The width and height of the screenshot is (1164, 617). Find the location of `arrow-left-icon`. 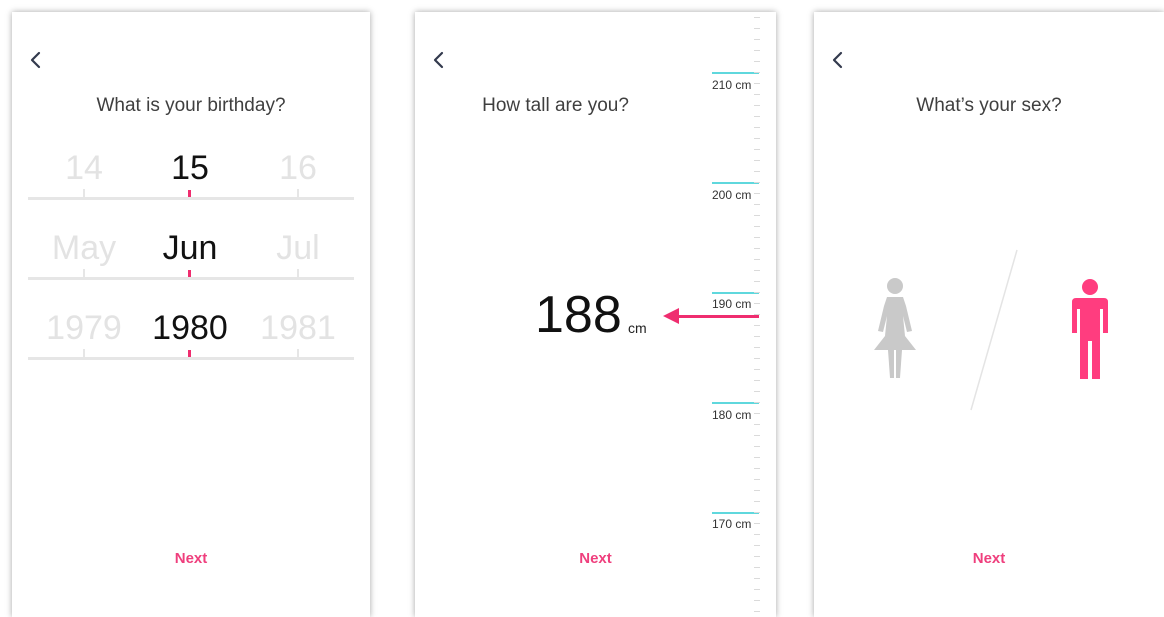

arrow-left-icon is located at coordinates (671, 316).